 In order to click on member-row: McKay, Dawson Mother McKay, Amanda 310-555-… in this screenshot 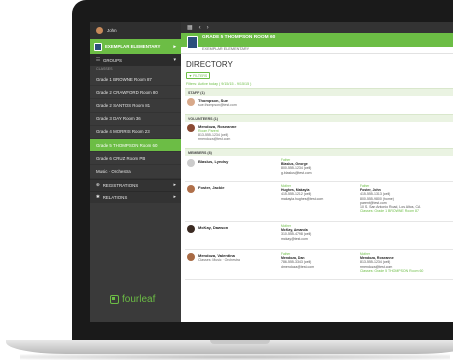, I will do `click(319, 236)`.